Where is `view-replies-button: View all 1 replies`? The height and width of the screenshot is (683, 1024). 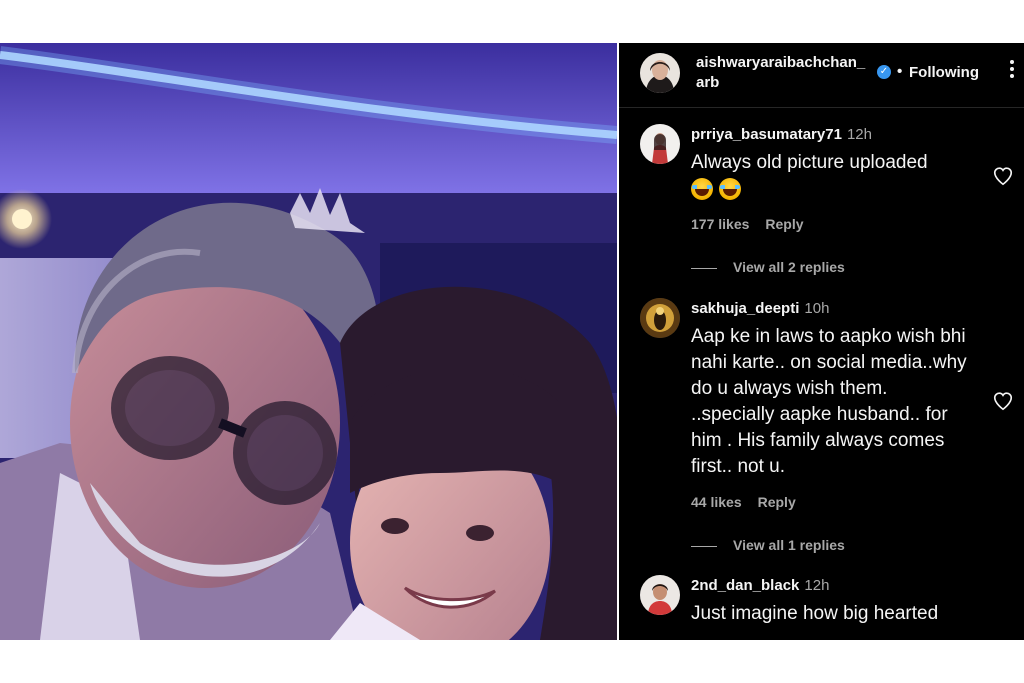
view-replies-button: View all 1 replies is located at coordinates (768, 545).